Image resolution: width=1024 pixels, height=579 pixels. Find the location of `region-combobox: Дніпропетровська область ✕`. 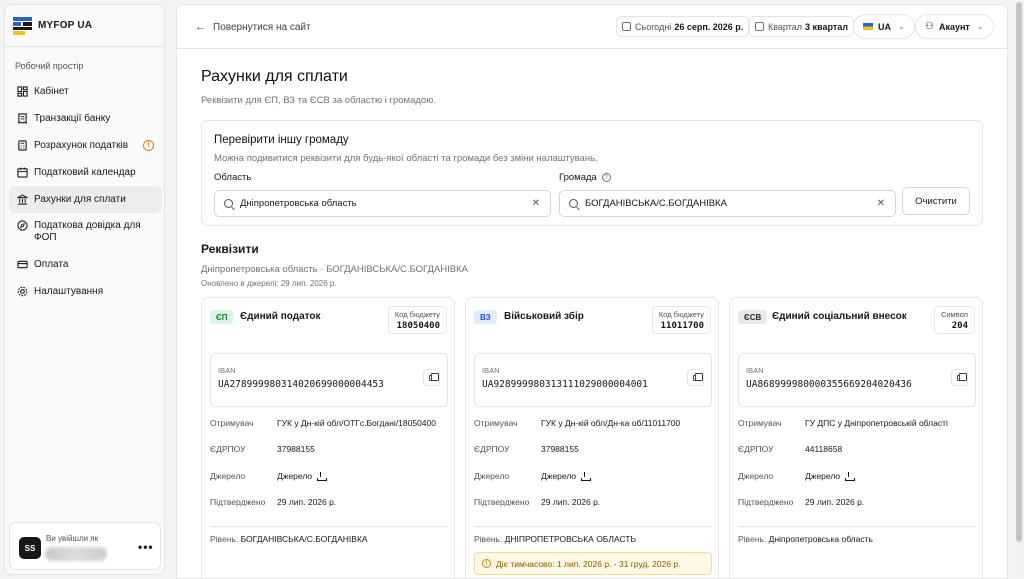

region-combobox: Дніпропетровська область ✕ is located at coordinates (382, 203).